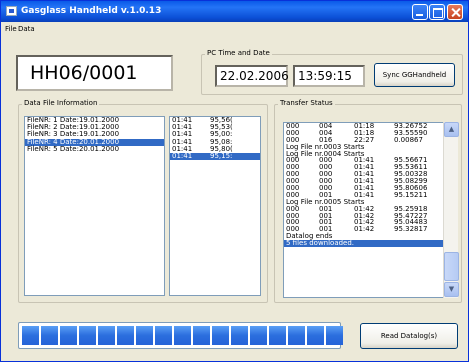 This screenshot has width=469, height=362. What do you see at coordinates (26, 29) in the screenshot?
I see `menu-data: Data` at bounding box center [26, 29].